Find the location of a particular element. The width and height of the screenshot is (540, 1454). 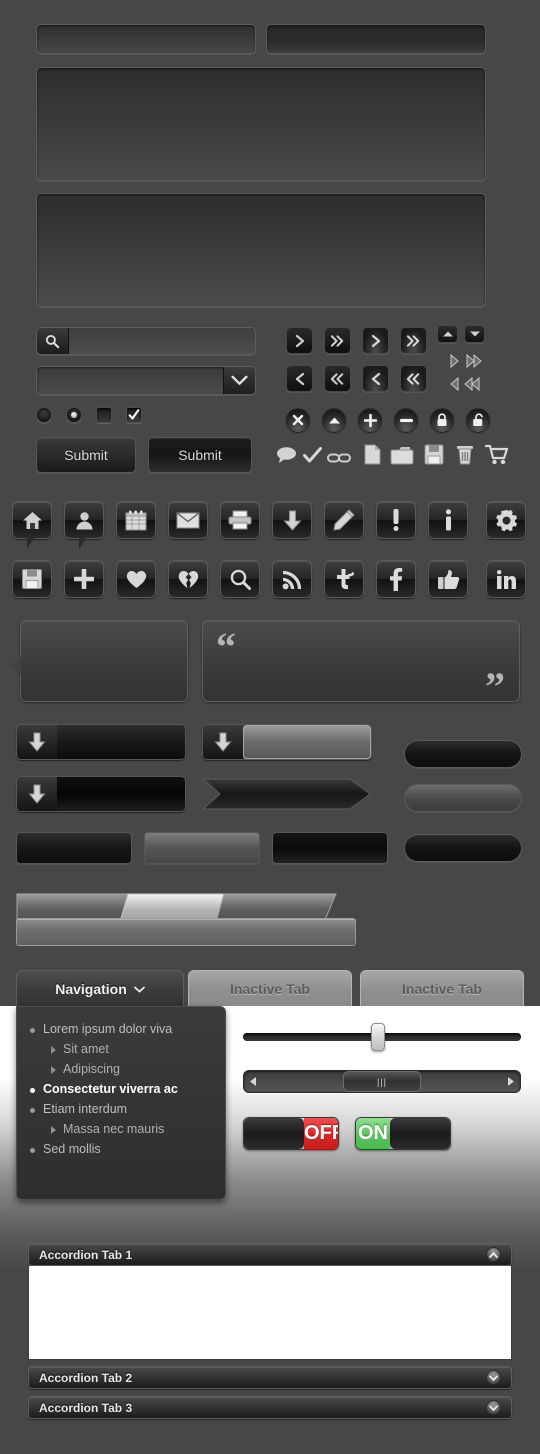

tile-home-icon is located at coordinates (32, 525).